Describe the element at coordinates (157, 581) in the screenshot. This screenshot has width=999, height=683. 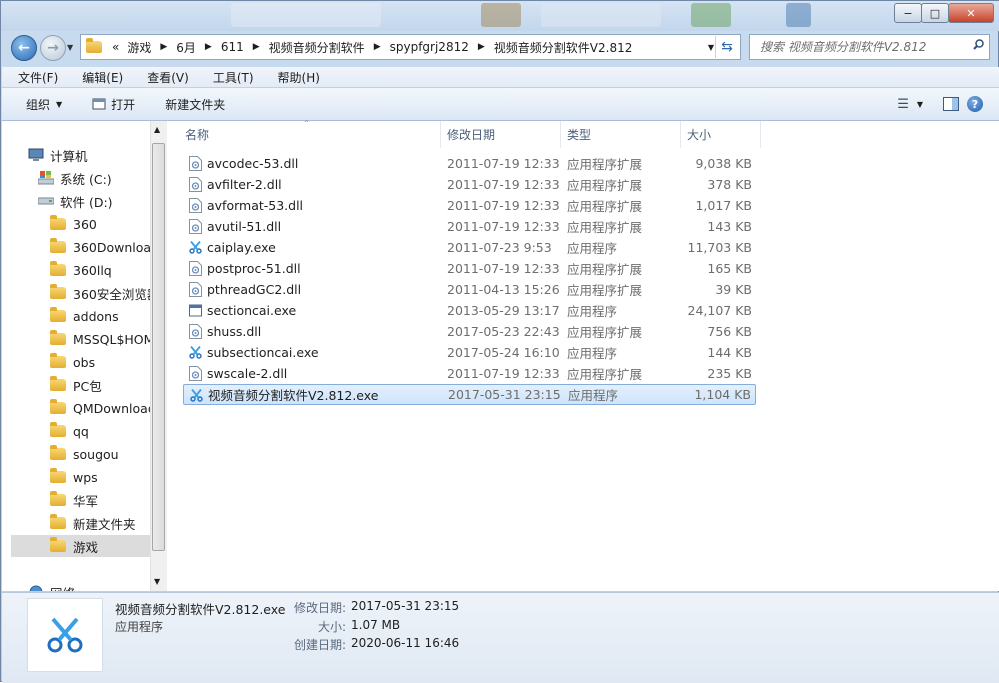
I see `scroll-down-icon: ▼` at that location.